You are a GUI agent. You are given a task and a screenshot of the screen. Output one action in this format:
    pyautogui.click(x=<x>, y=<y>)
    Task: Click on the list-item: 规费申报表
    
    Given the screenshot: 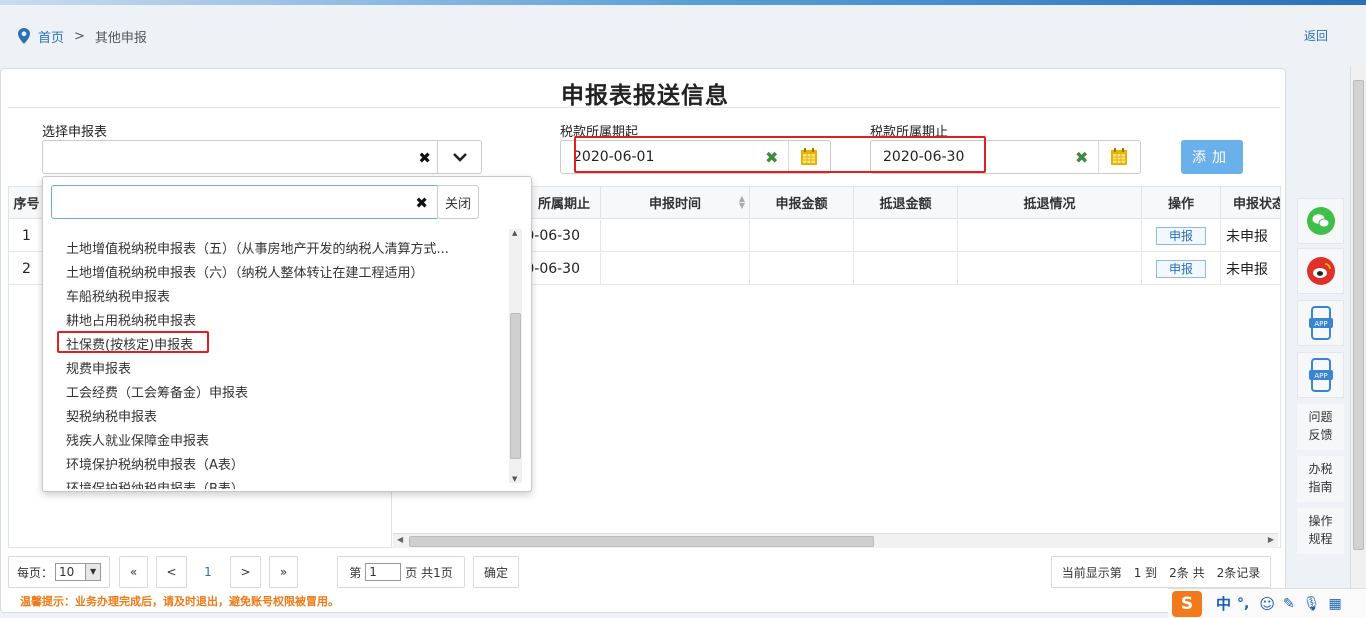 What is the action you would take?
    pyautogui.click(x=98, y=367)
    